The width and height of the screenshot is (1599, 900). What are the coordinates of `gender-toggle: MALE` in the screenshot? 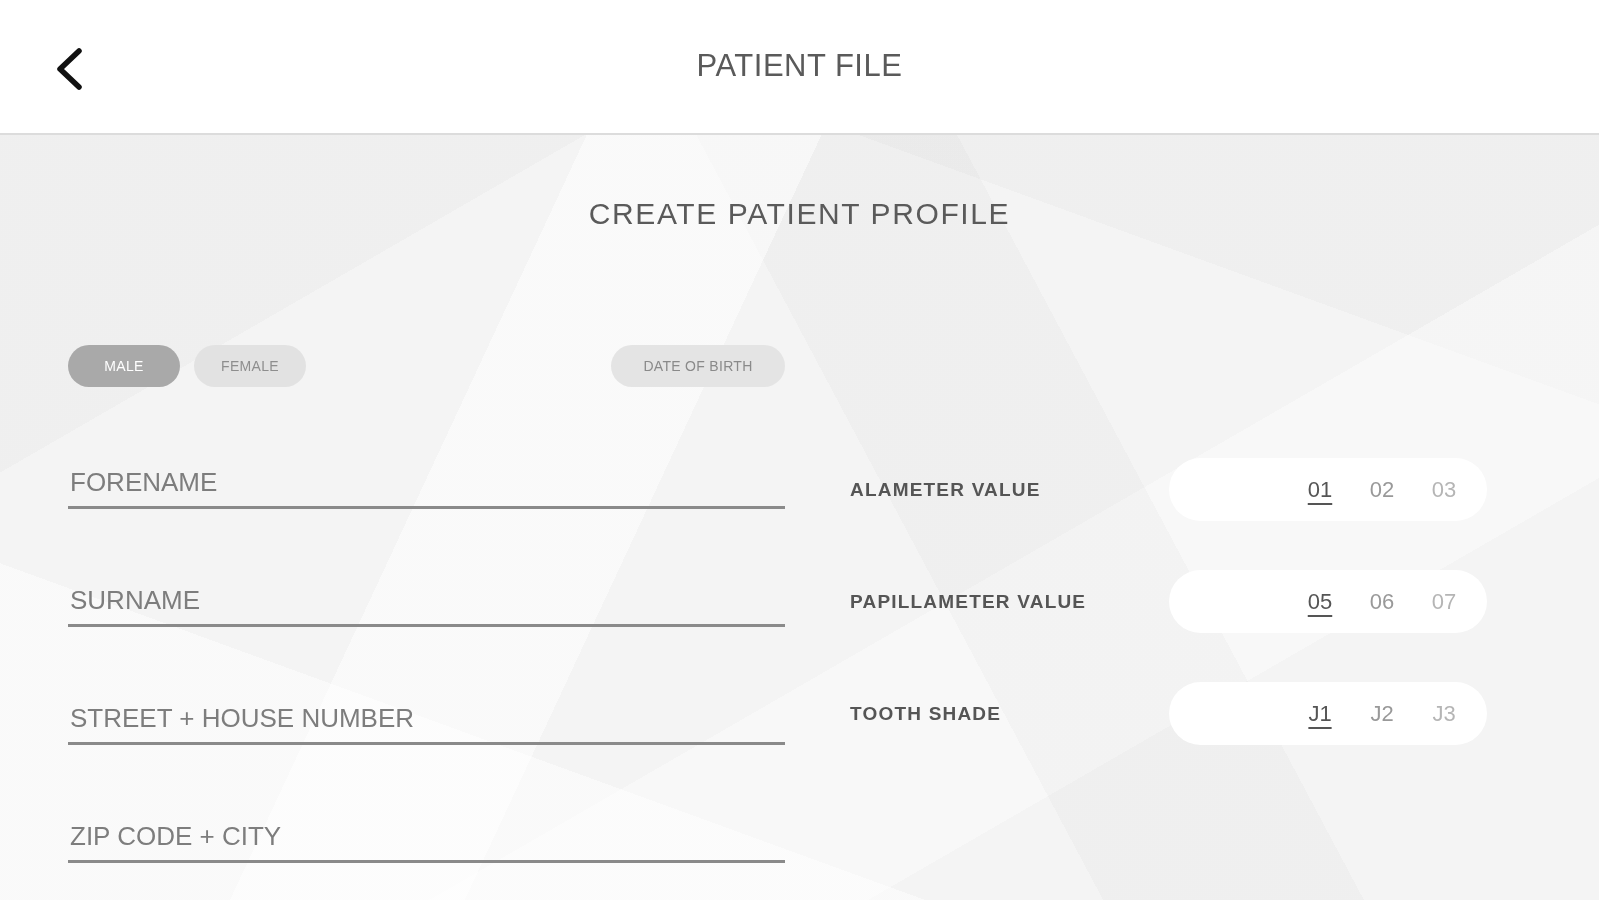 It's located at (124, 366).